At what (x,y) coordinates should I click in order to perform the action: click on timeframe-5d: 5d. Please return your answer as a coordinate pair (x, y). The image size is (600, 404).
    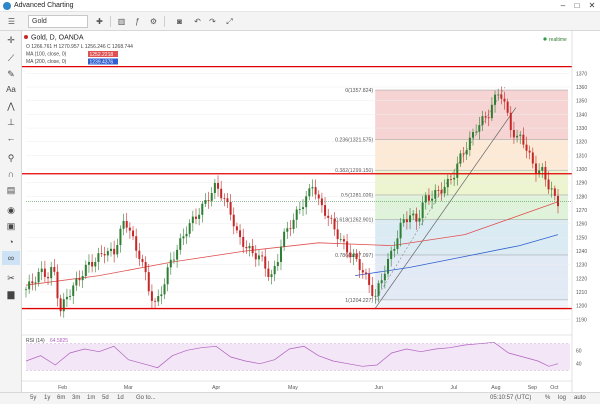
    Looking at the image, I should click on (105, 398).